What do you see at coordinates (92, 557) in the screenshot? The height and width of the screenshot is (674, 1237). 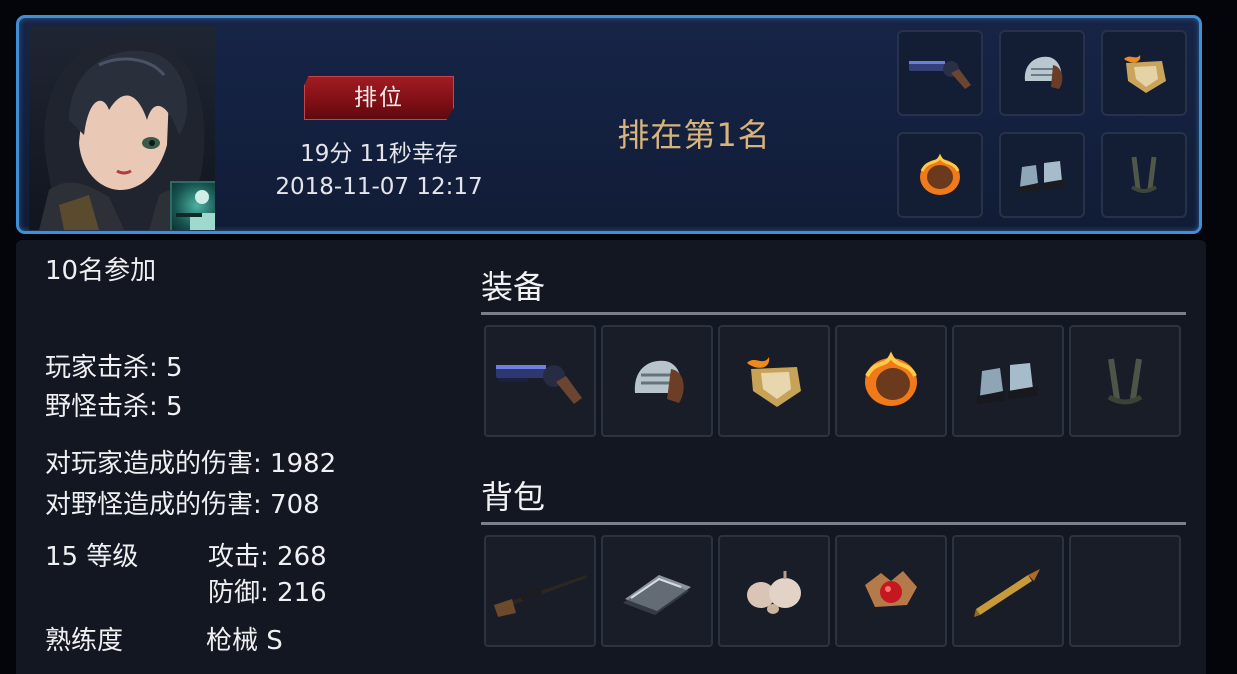 I see `level: 15 等级` at bounding box center [92, 557].